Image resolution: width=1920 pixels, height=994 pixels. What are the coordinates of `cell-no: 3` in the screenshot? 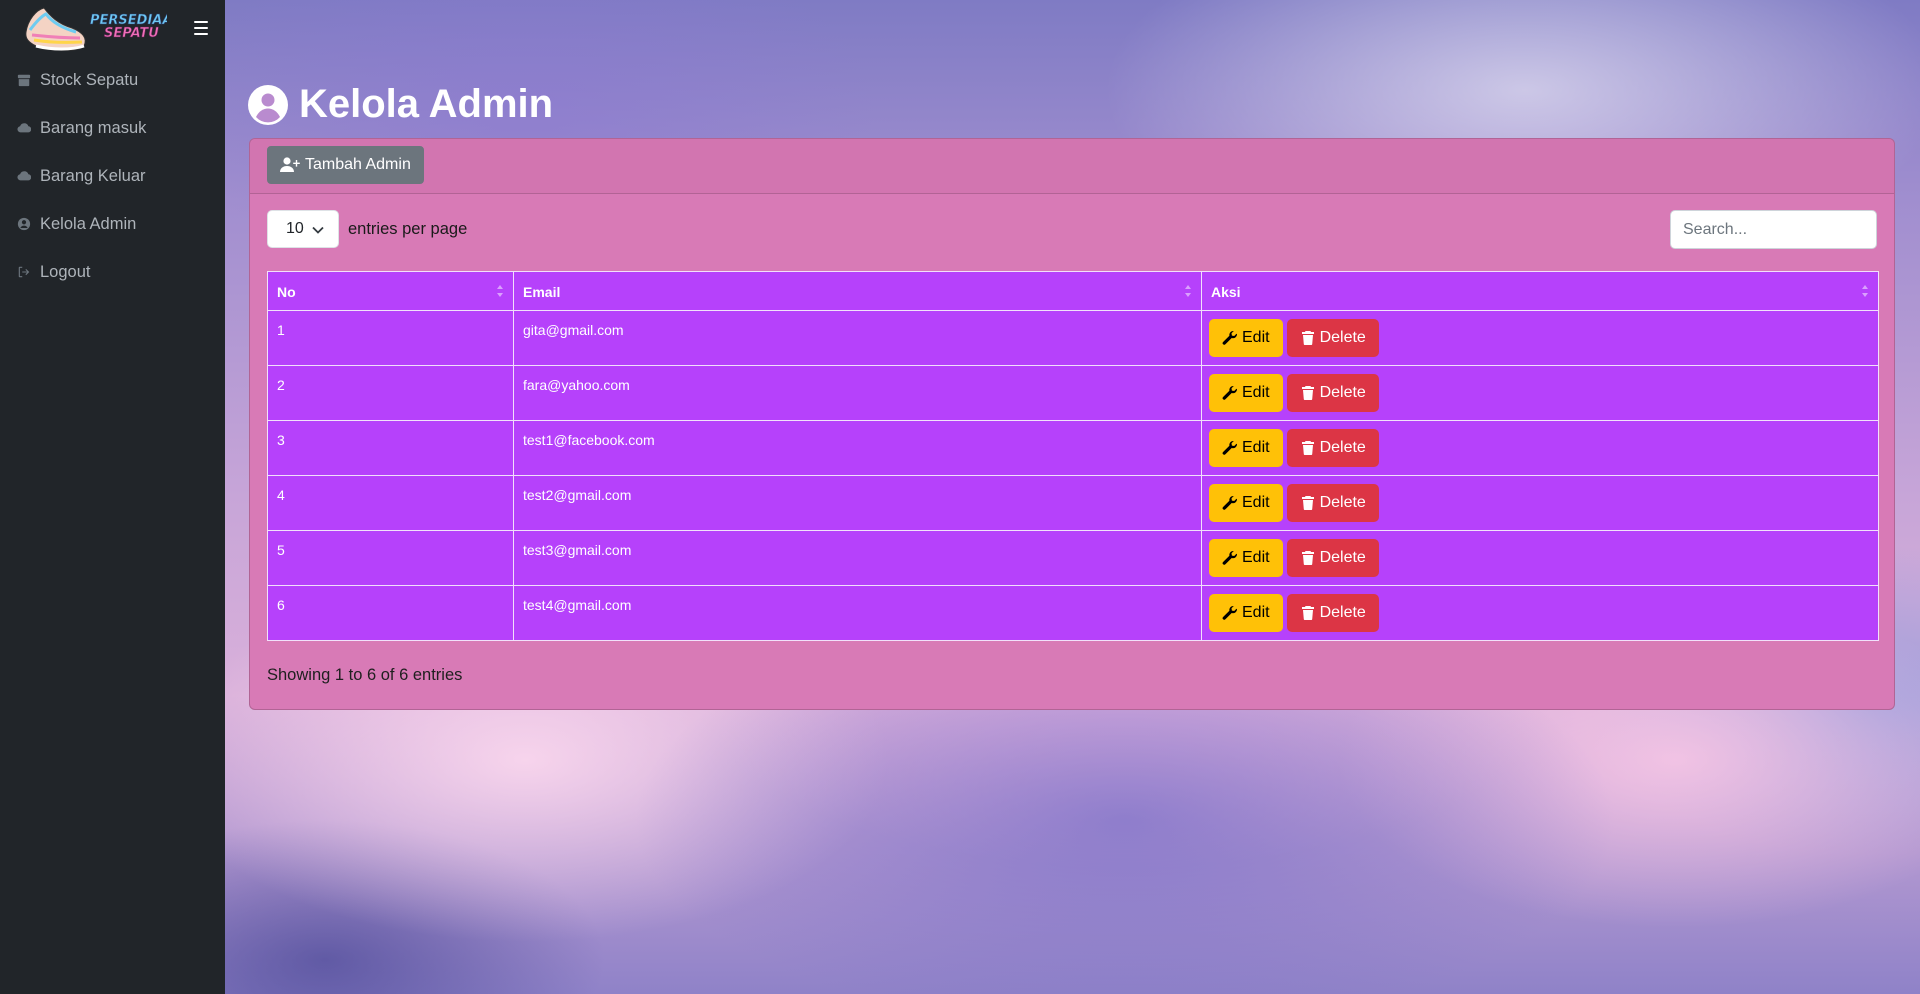 It's located at (390, 448).